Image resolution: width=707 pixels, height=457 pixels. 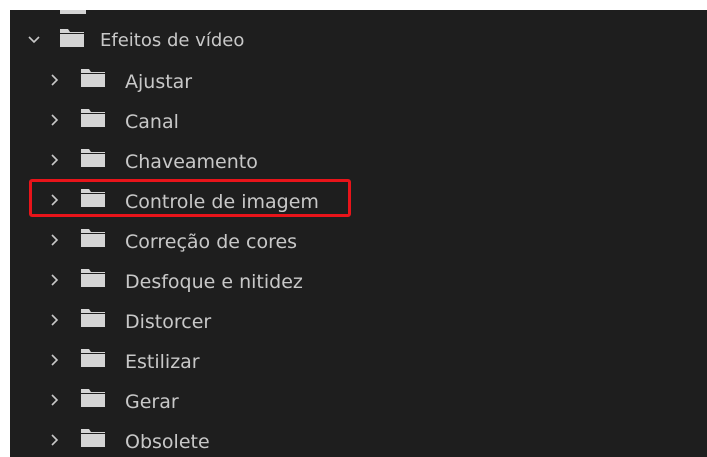 What do you see at coordinates (191, 162) in the screenshot?
I see `tree-item-label: Chaveamento` at bounding box center [191, 162].